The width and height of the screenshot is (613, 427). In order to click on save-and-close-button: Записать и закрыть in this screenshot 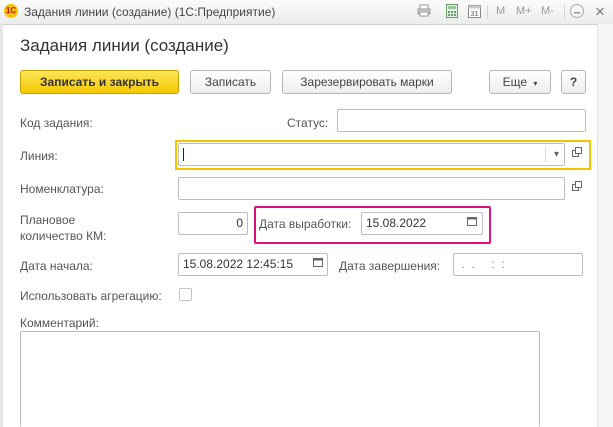, I will do `click(99, 82)`.